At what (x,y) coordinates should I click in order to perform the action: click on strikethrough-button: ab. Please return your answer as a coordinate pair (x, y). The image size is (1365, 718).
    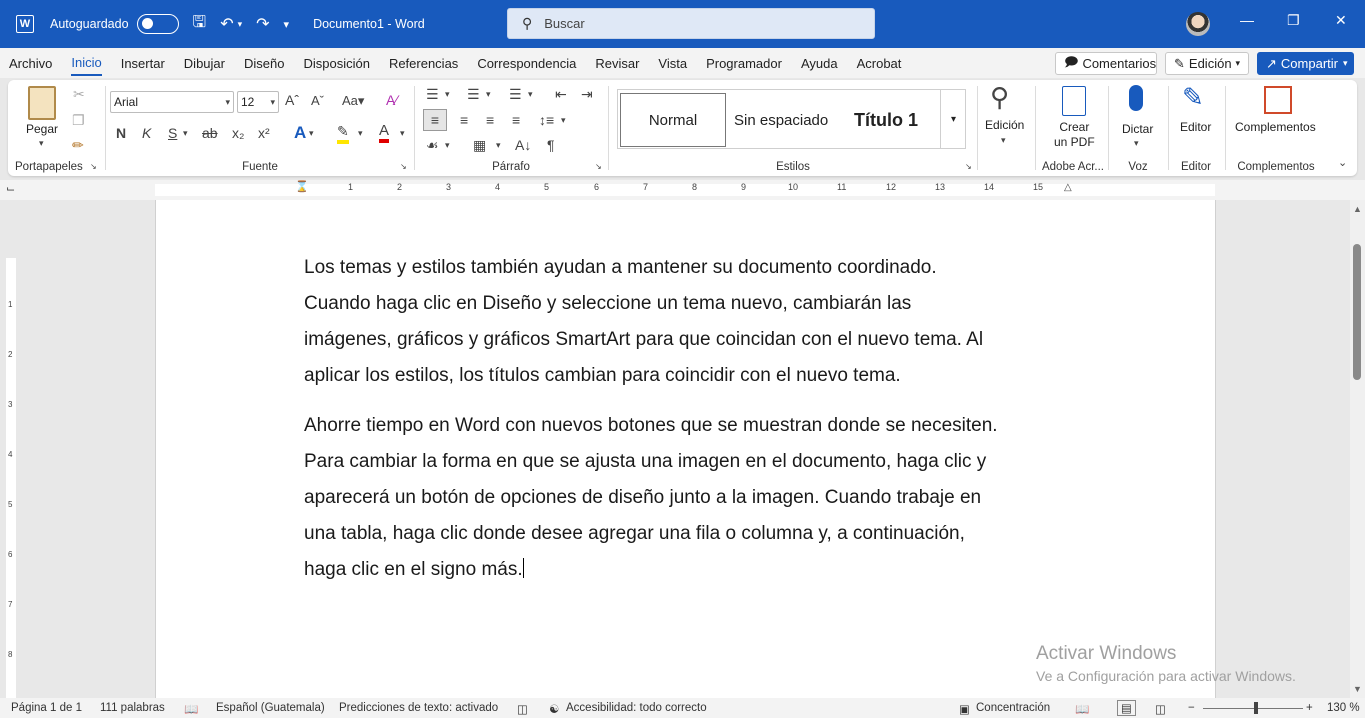
    Looking at the image, I should click on (210, 133).